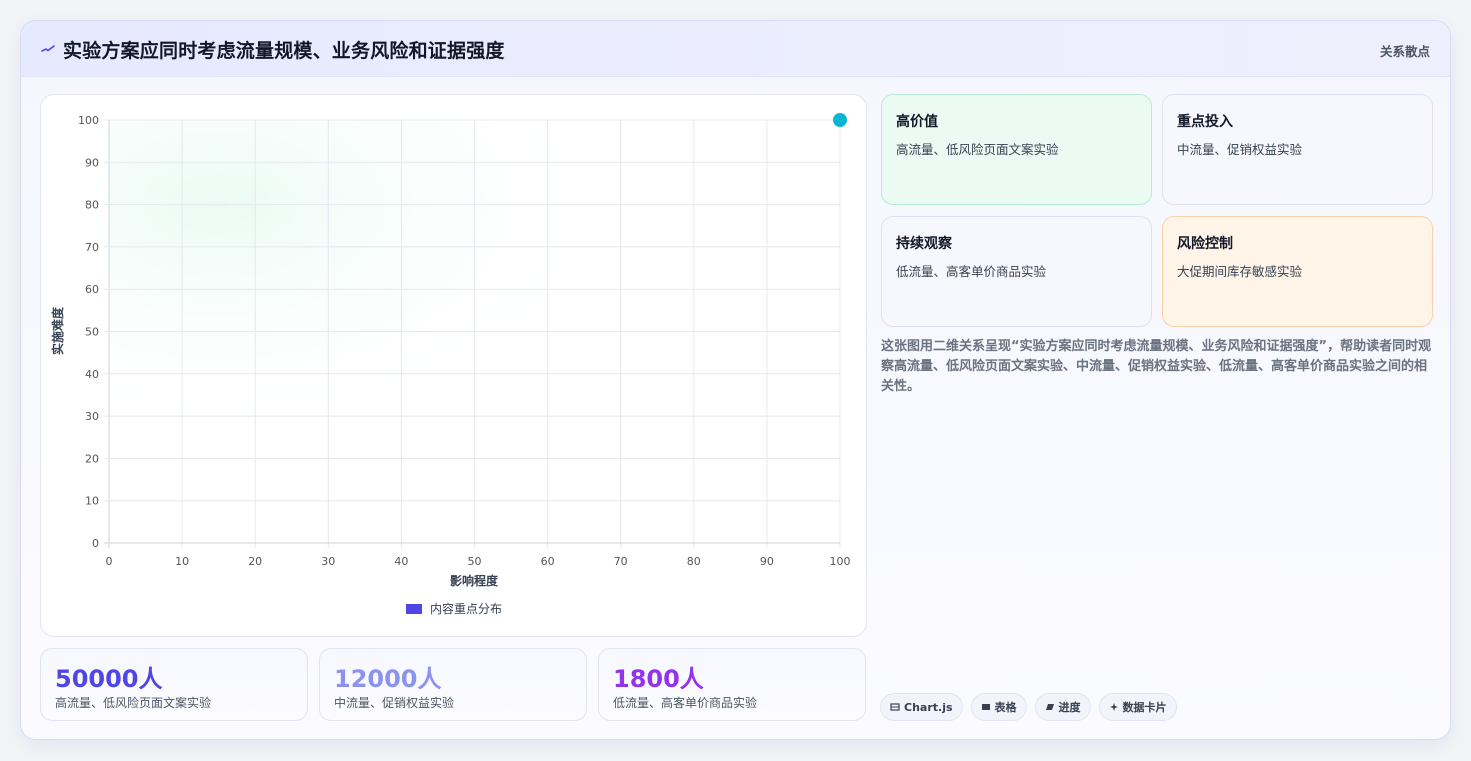  Describe the element at coordinates (840, 120) in the screenshot. I see `scatter-point` at that location.